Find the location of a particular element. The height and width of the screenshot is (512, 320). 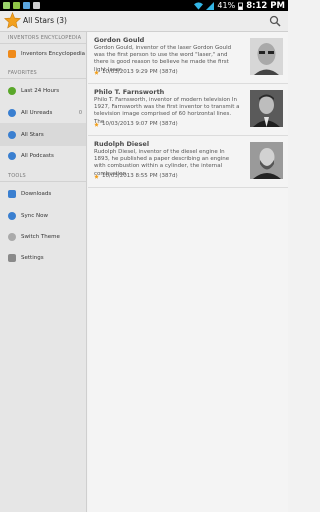

sidebar-item-switch-theme: Switch Theme is located at coordinates (43, 236).